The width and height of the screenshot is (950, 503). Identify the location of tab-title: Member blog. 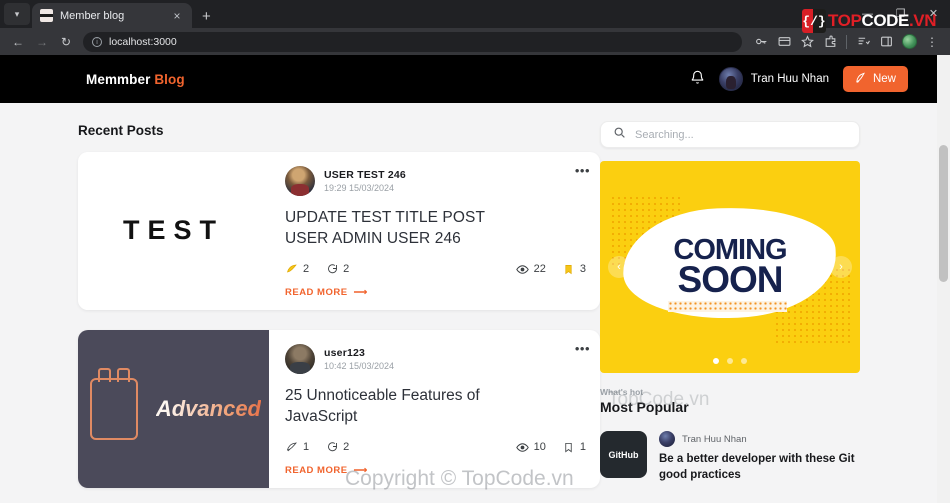
(92, 15).